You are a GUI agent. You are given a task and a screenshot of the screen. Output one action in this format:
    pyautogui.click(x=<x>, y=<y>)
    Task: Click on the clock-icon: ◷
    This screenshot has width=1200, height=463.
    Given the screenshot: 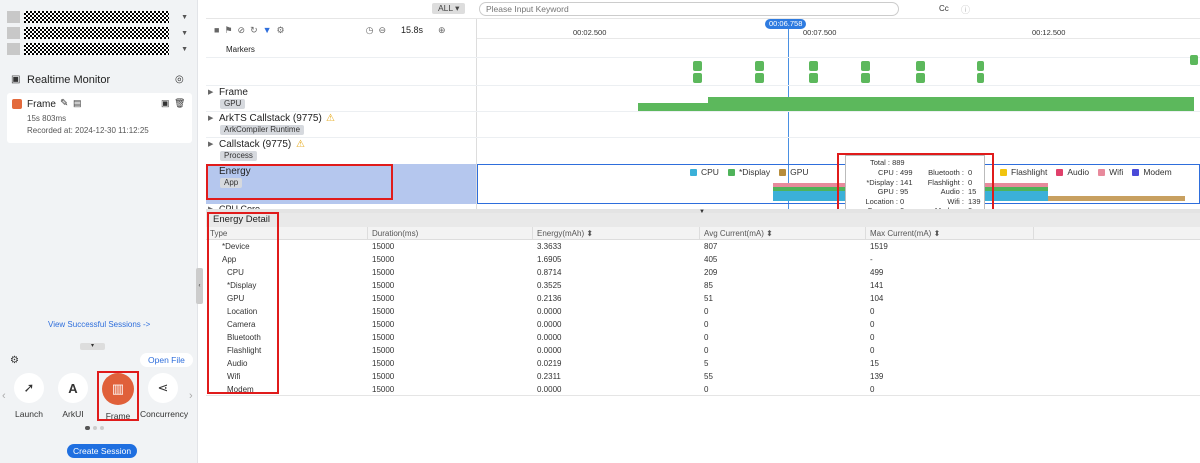 What is the action you would take?
    pyautogui.click(x=370, y=30)
    